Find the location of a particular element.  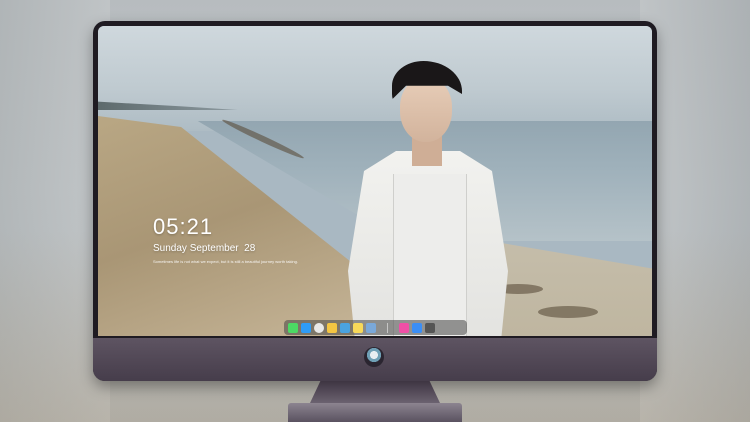

photos-icon is located at coordinates (332, 327).